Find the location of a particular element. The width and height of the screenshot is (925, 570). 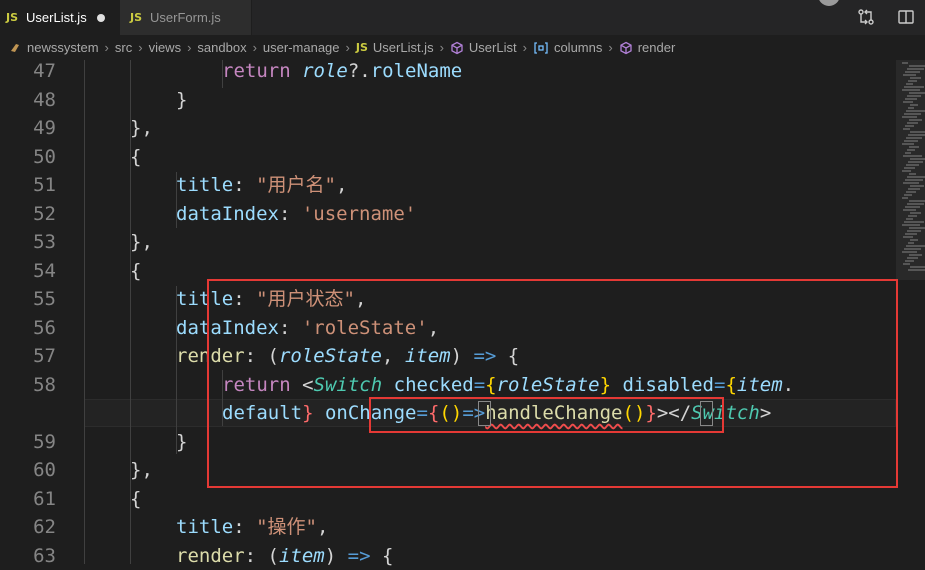

code-line: 50 { is located at coordinates (450, 157).